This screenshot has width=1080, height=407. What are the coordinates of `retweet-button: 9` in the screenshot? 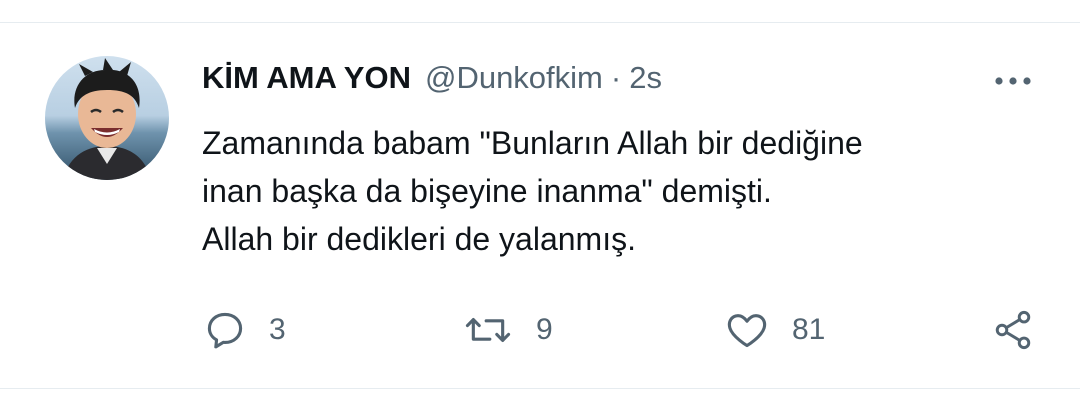 It's located at (507, 330).